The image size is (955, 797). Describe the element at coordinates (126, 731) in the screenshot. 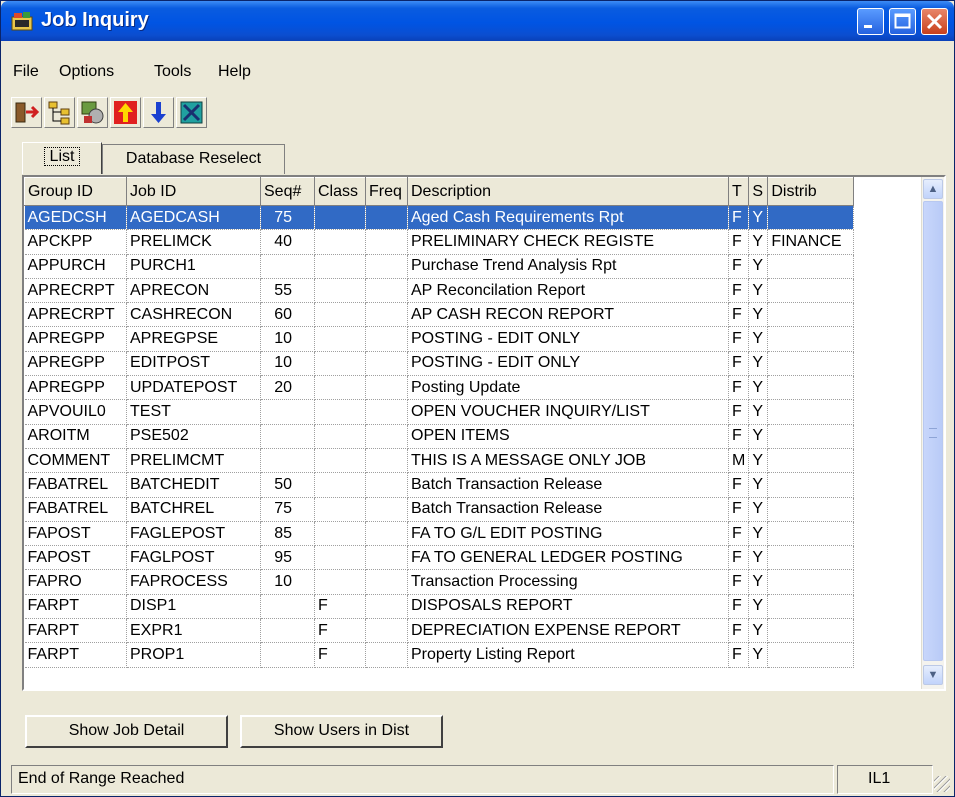

I see `show-job-detail-button: Show Job Detail` at that location.